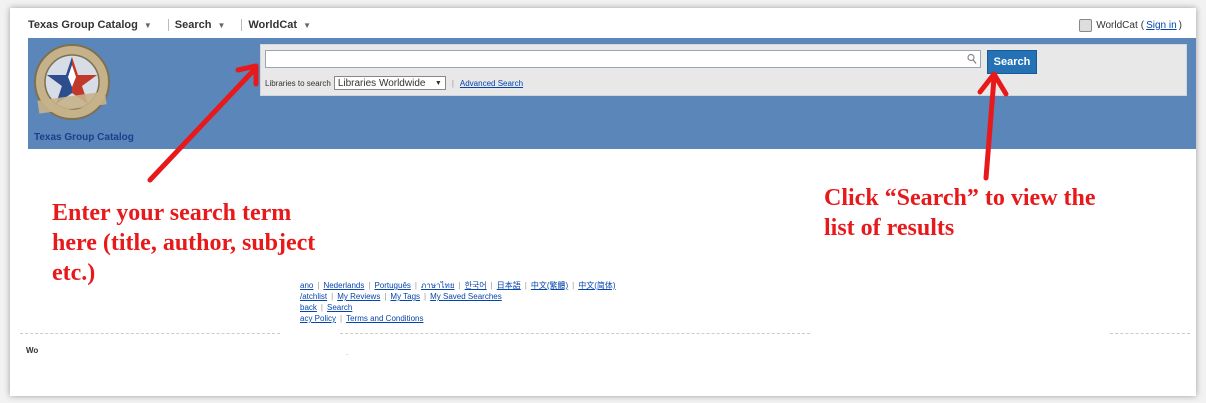 The image size is (1206, 403). I want to click on worldcat-icon, so click(1086, 25).